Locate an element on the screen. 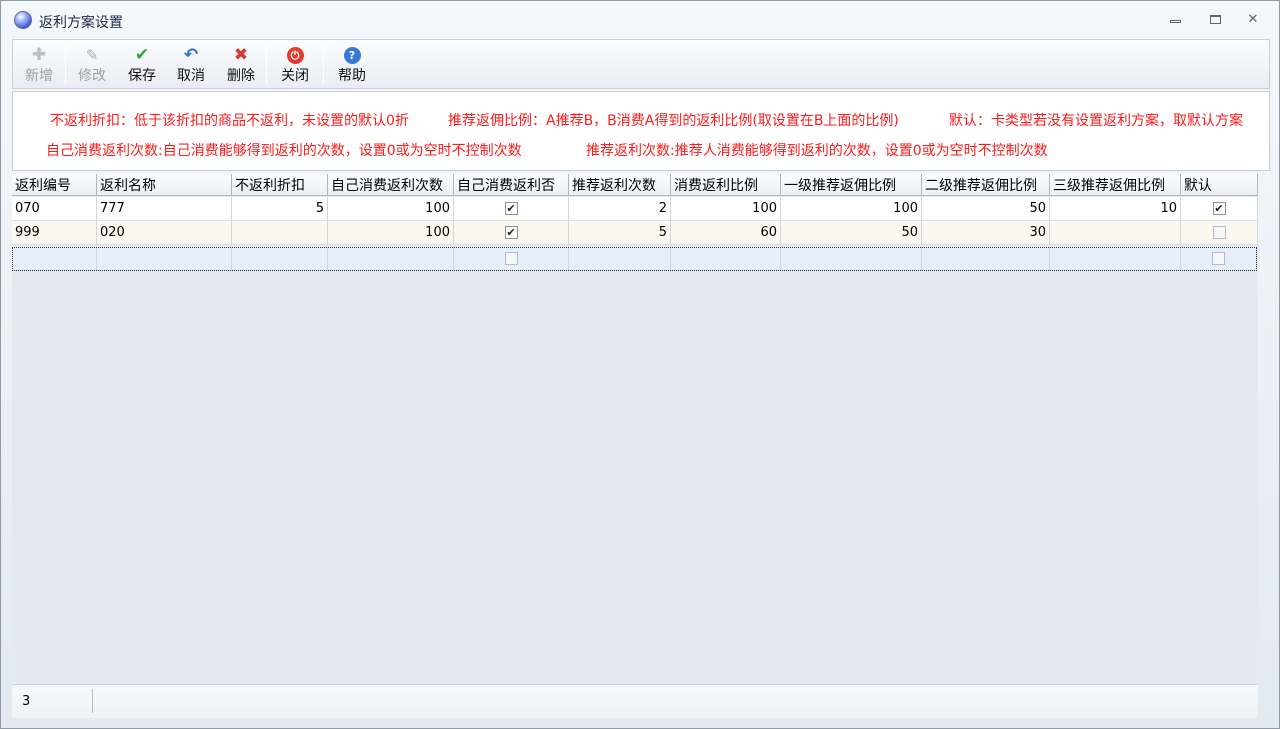  close-icon: ✕ is located at coordinates (1253, 19).